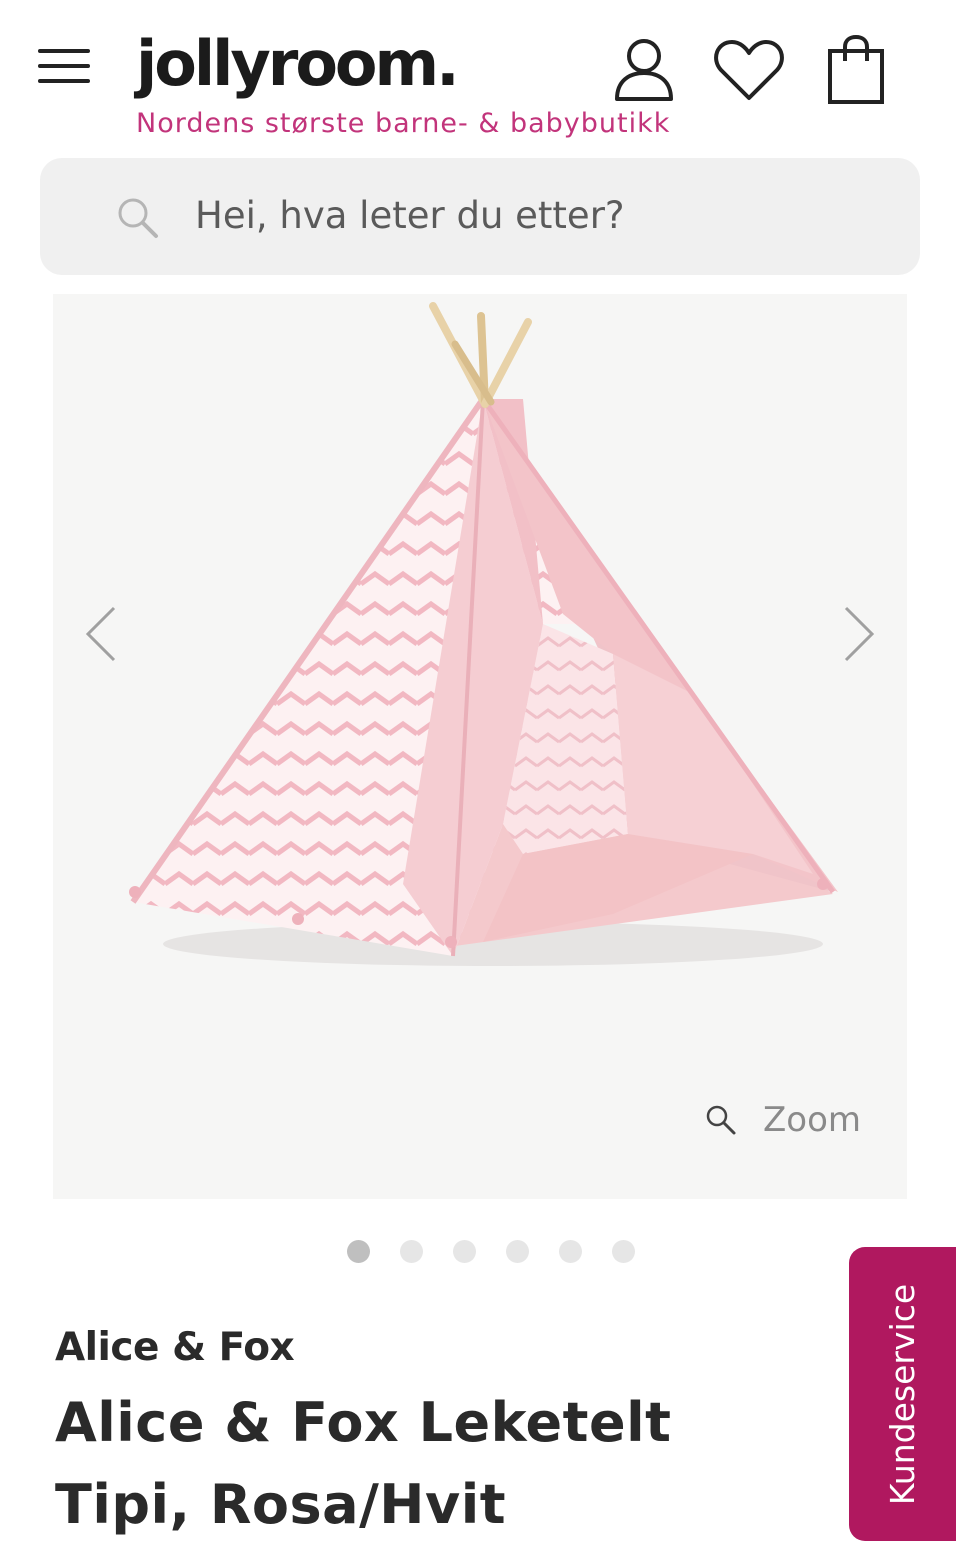 Image resolution: width=960 pixels, height=1556 pixels. I want to click on search-bar: Hei, hva leter du etter?, so click(480, 216).